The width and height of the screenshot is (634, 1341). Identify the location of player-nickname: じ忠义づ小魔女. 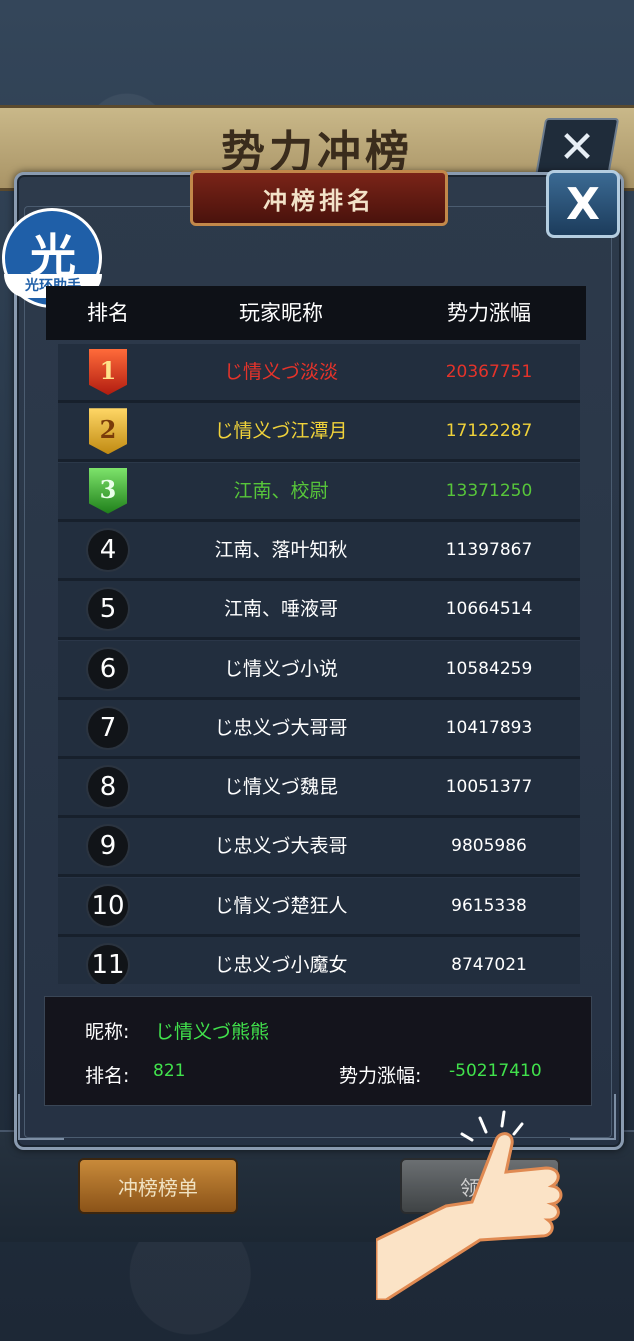
(281, 965).